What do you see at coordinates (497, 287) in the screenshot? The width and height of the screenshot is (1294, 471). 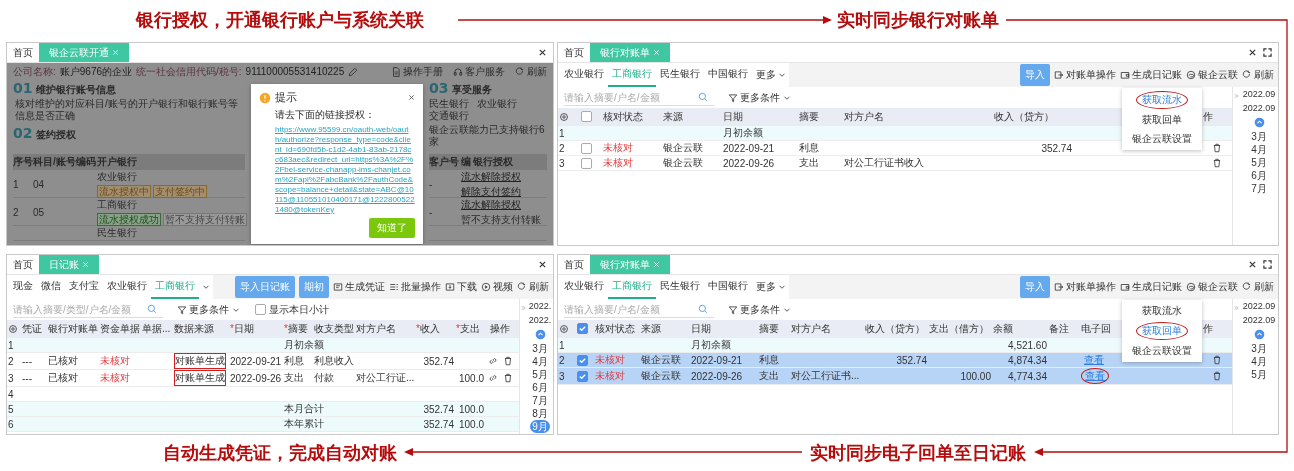 I see `toolbar-button: 视频` at bounding box center [497, 287].